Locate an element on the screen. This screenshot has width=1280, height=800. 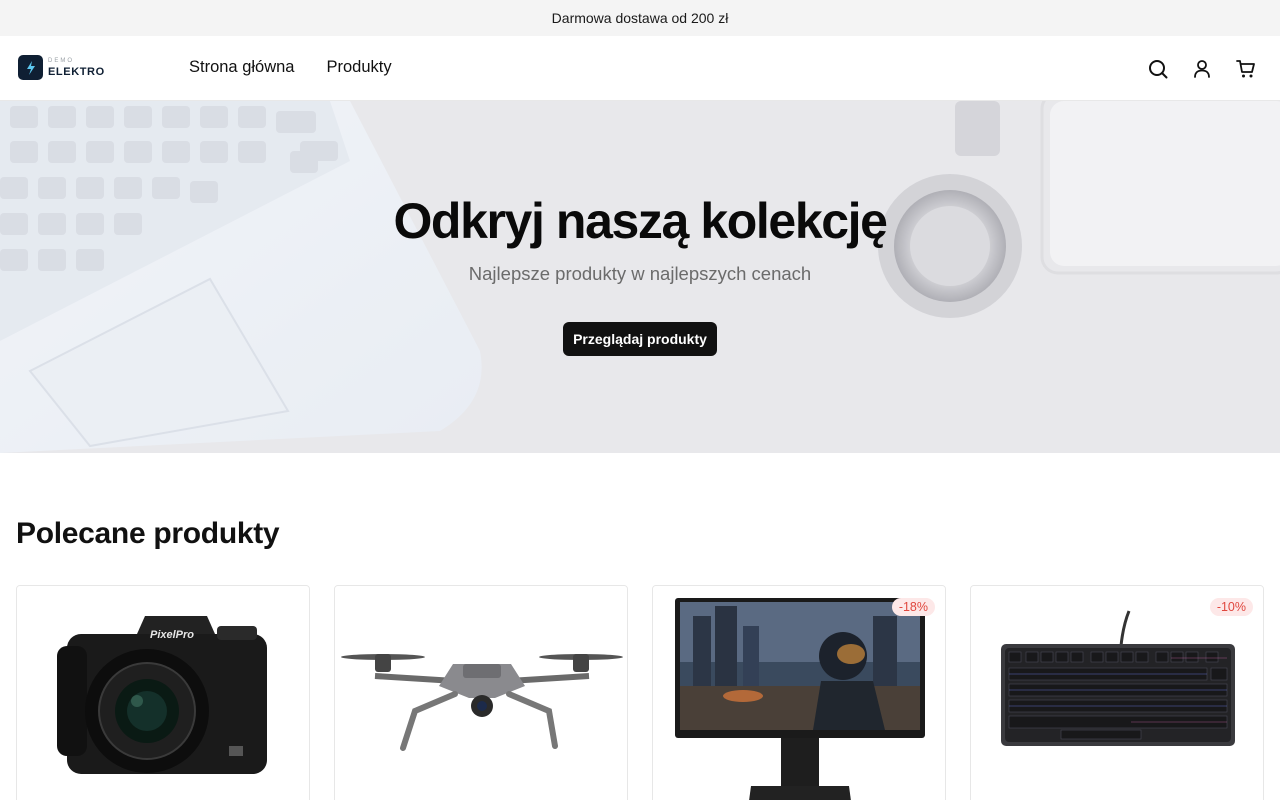
keyboard-image is located at coordinates (1117, 693).